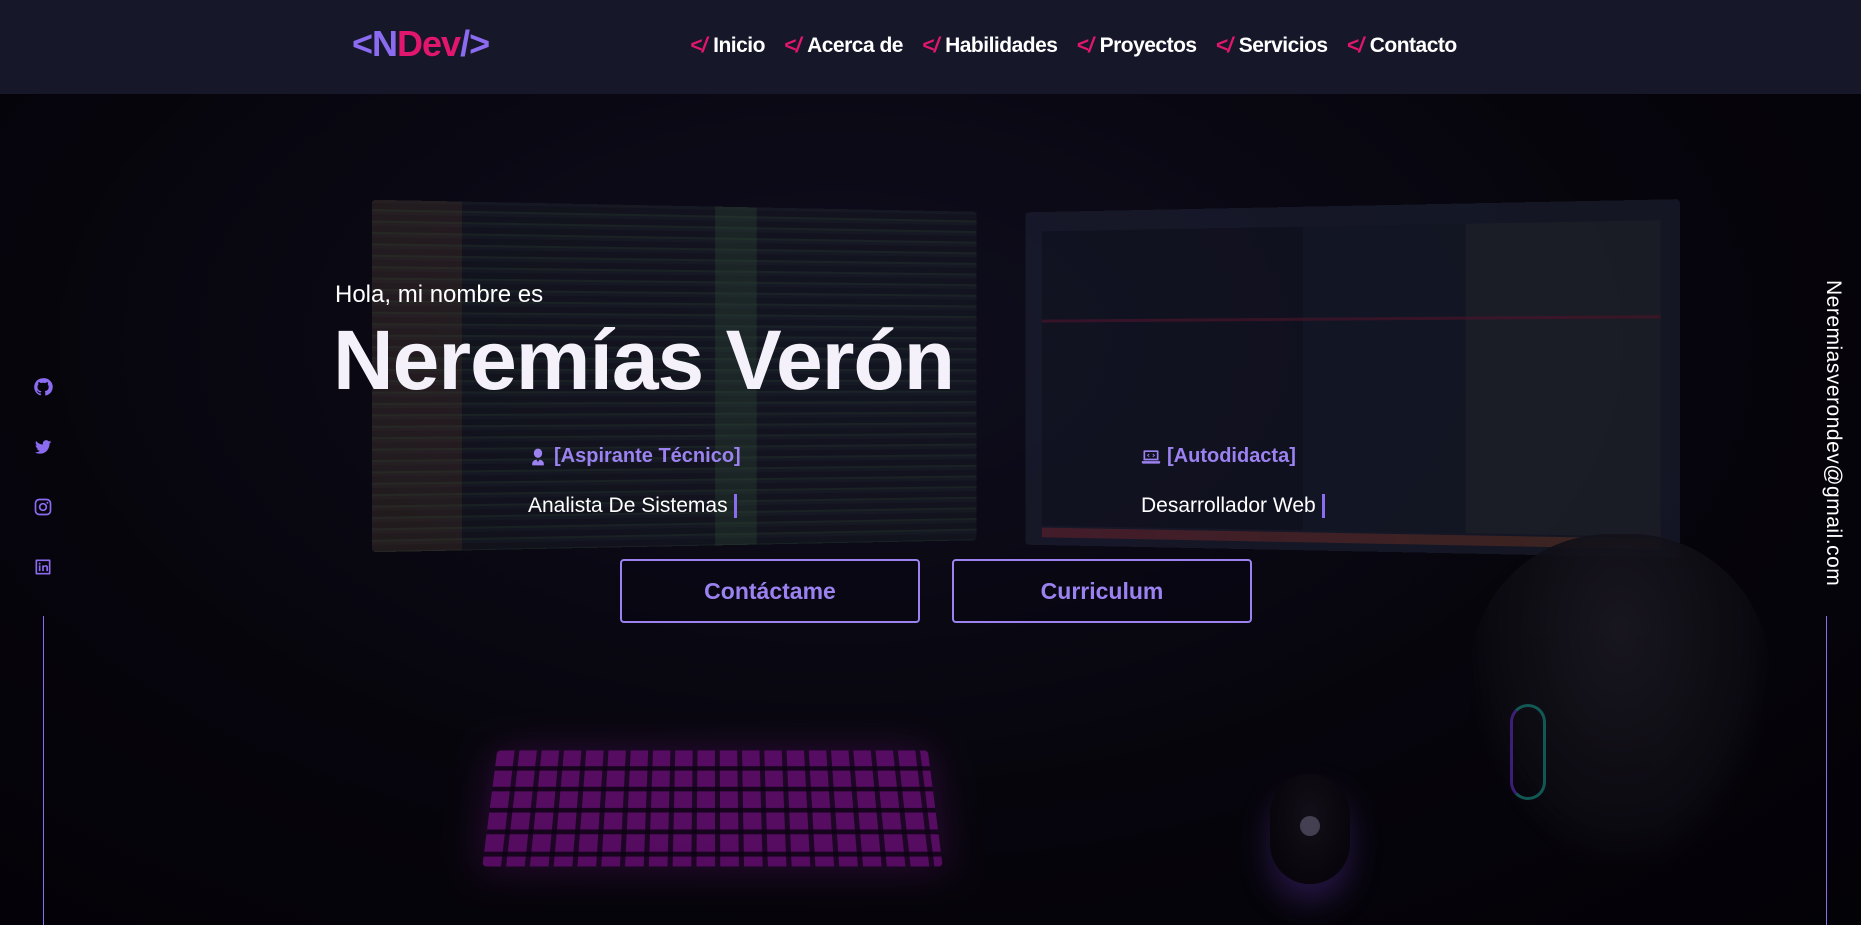  Describe the element at coordinates (43, 447) in the screenshot. I see `twitter-icon` at that location.